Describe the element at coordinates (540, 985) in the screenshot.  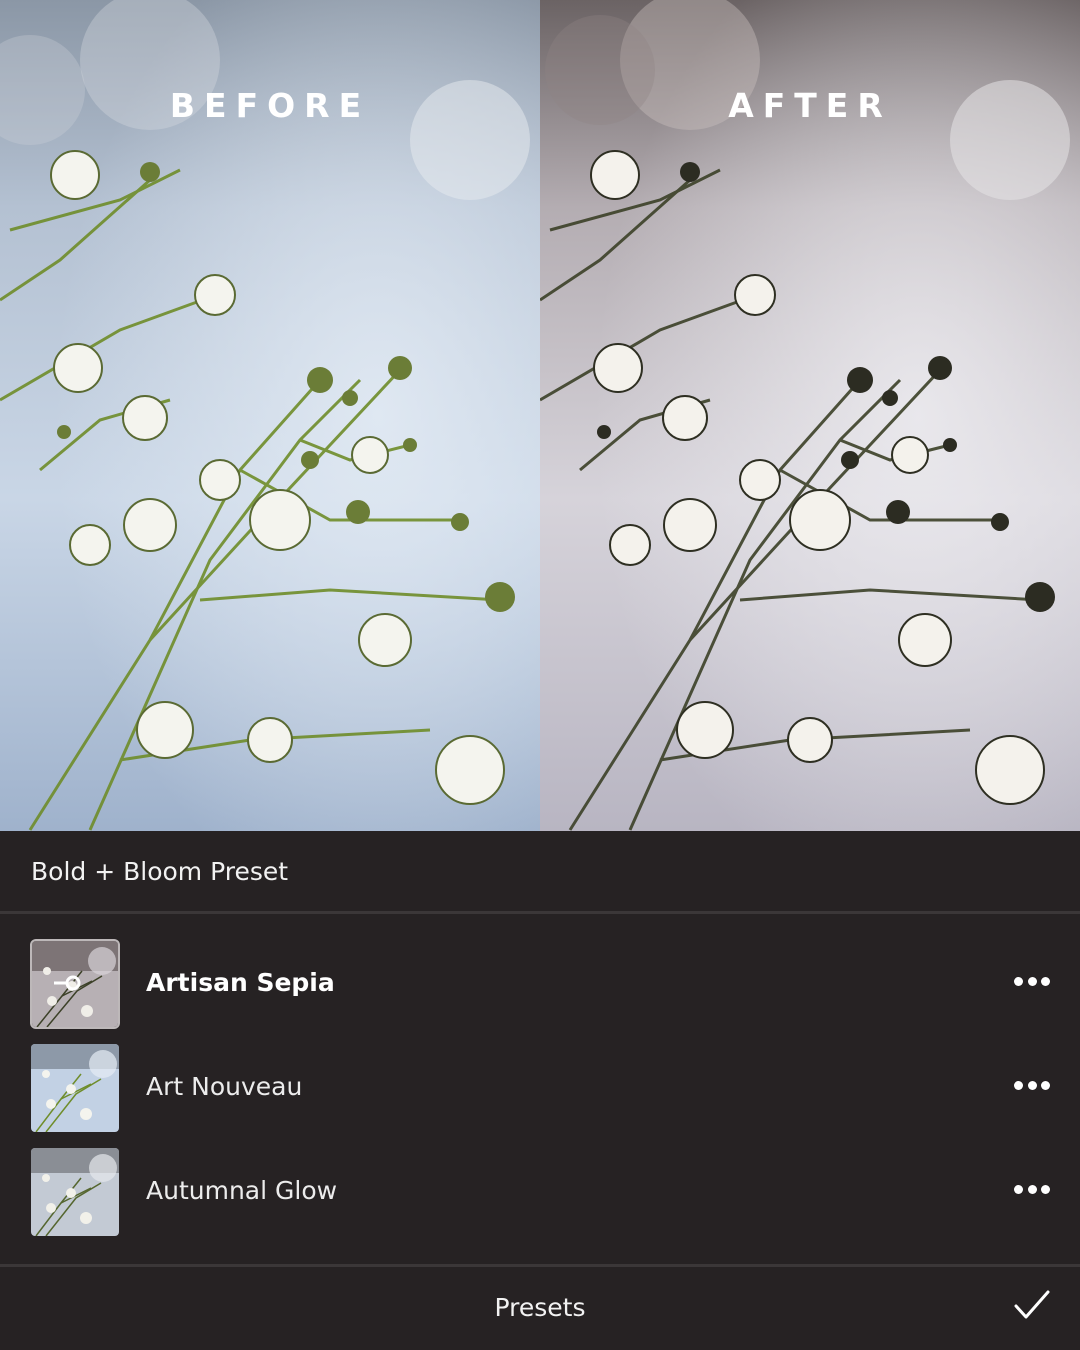
I see `preset-item-artisan-sepia: Artisan Sepia` at that location.